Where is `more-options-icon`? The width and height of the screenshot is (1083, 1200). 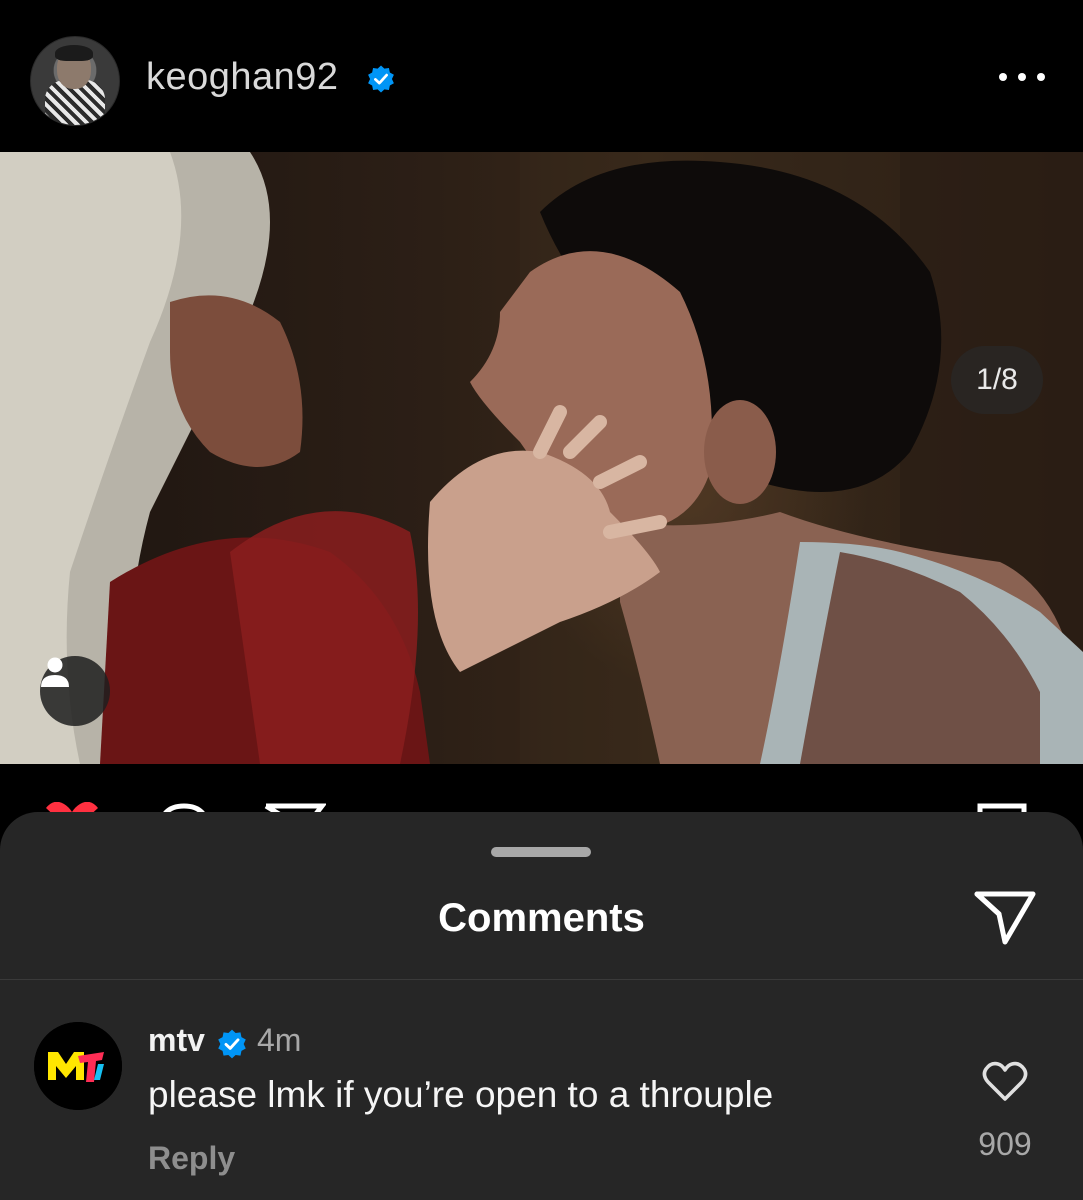
more-options-icon is located at coordinates (1022, 77).